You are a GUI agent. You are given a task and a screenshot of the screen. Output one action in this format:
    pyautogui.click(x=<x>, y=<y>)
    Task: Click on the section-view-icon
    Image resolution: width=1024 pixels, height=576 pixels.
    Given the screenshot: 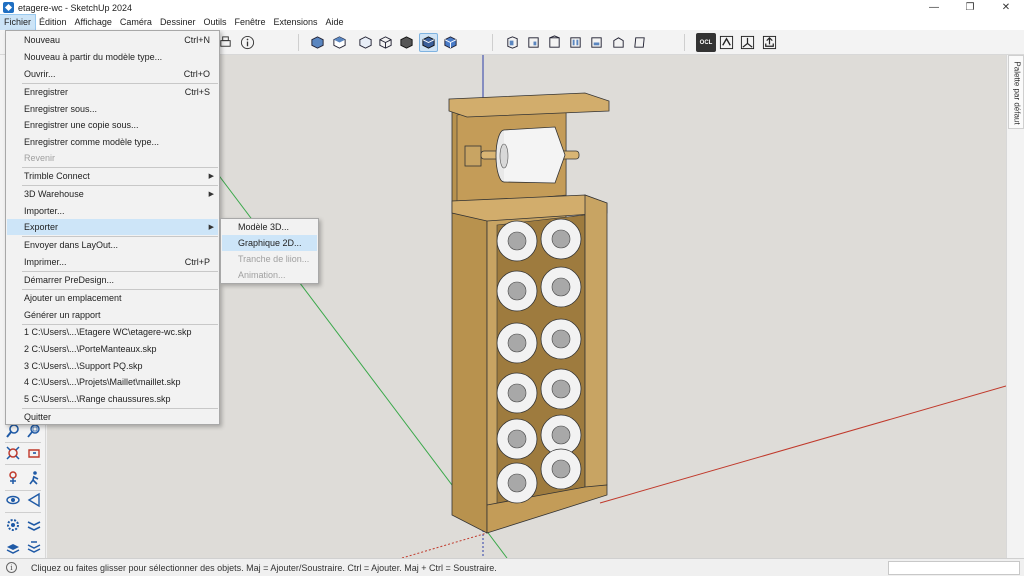 What is the action you would take?
    pyautogui.click(x=618, y=42)
    